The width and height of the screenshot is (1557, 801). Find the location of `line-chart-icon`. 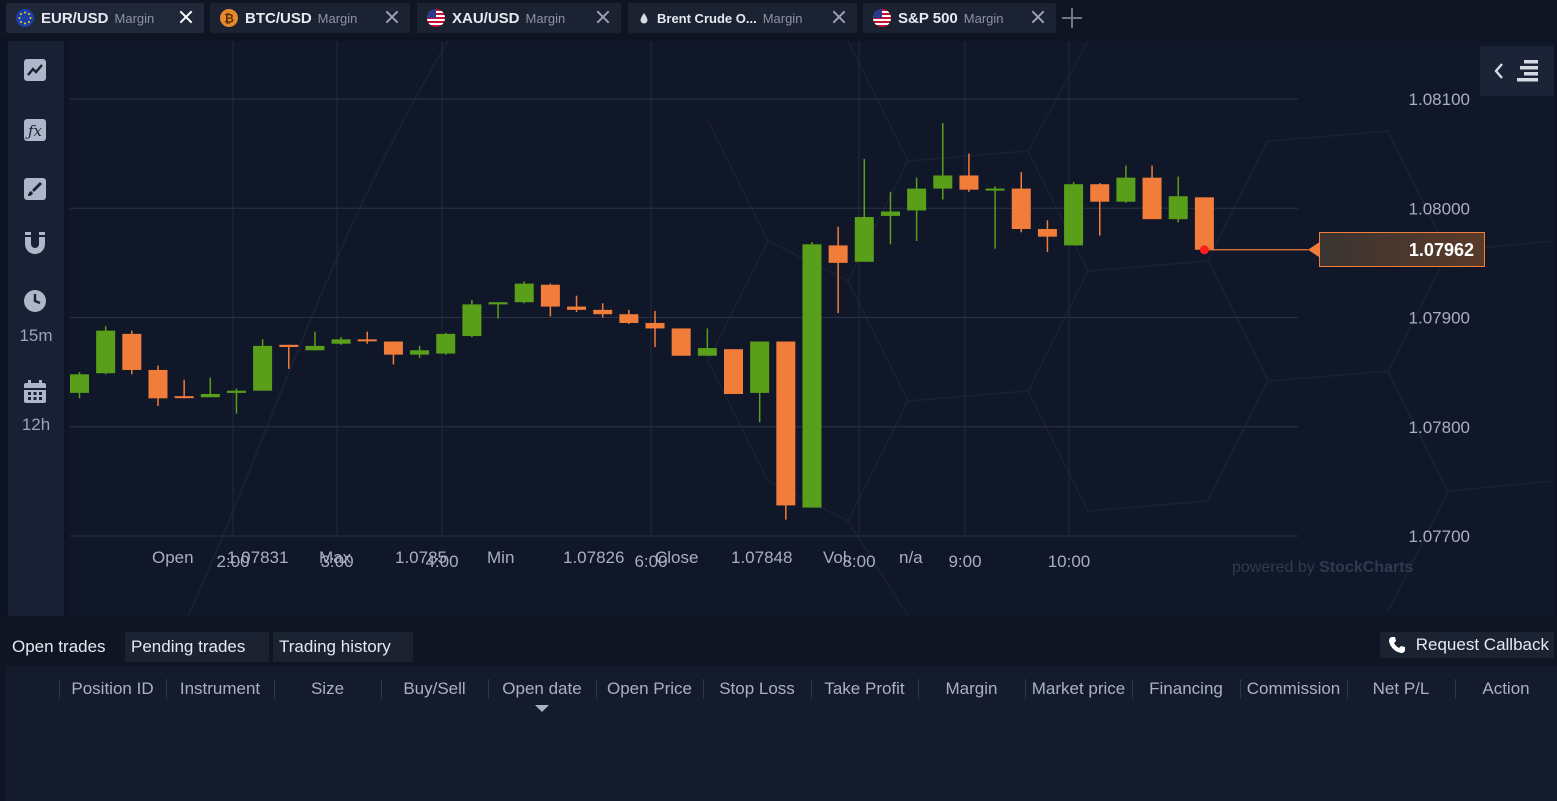

line-chart-icon is located at coordinates (35, 70).